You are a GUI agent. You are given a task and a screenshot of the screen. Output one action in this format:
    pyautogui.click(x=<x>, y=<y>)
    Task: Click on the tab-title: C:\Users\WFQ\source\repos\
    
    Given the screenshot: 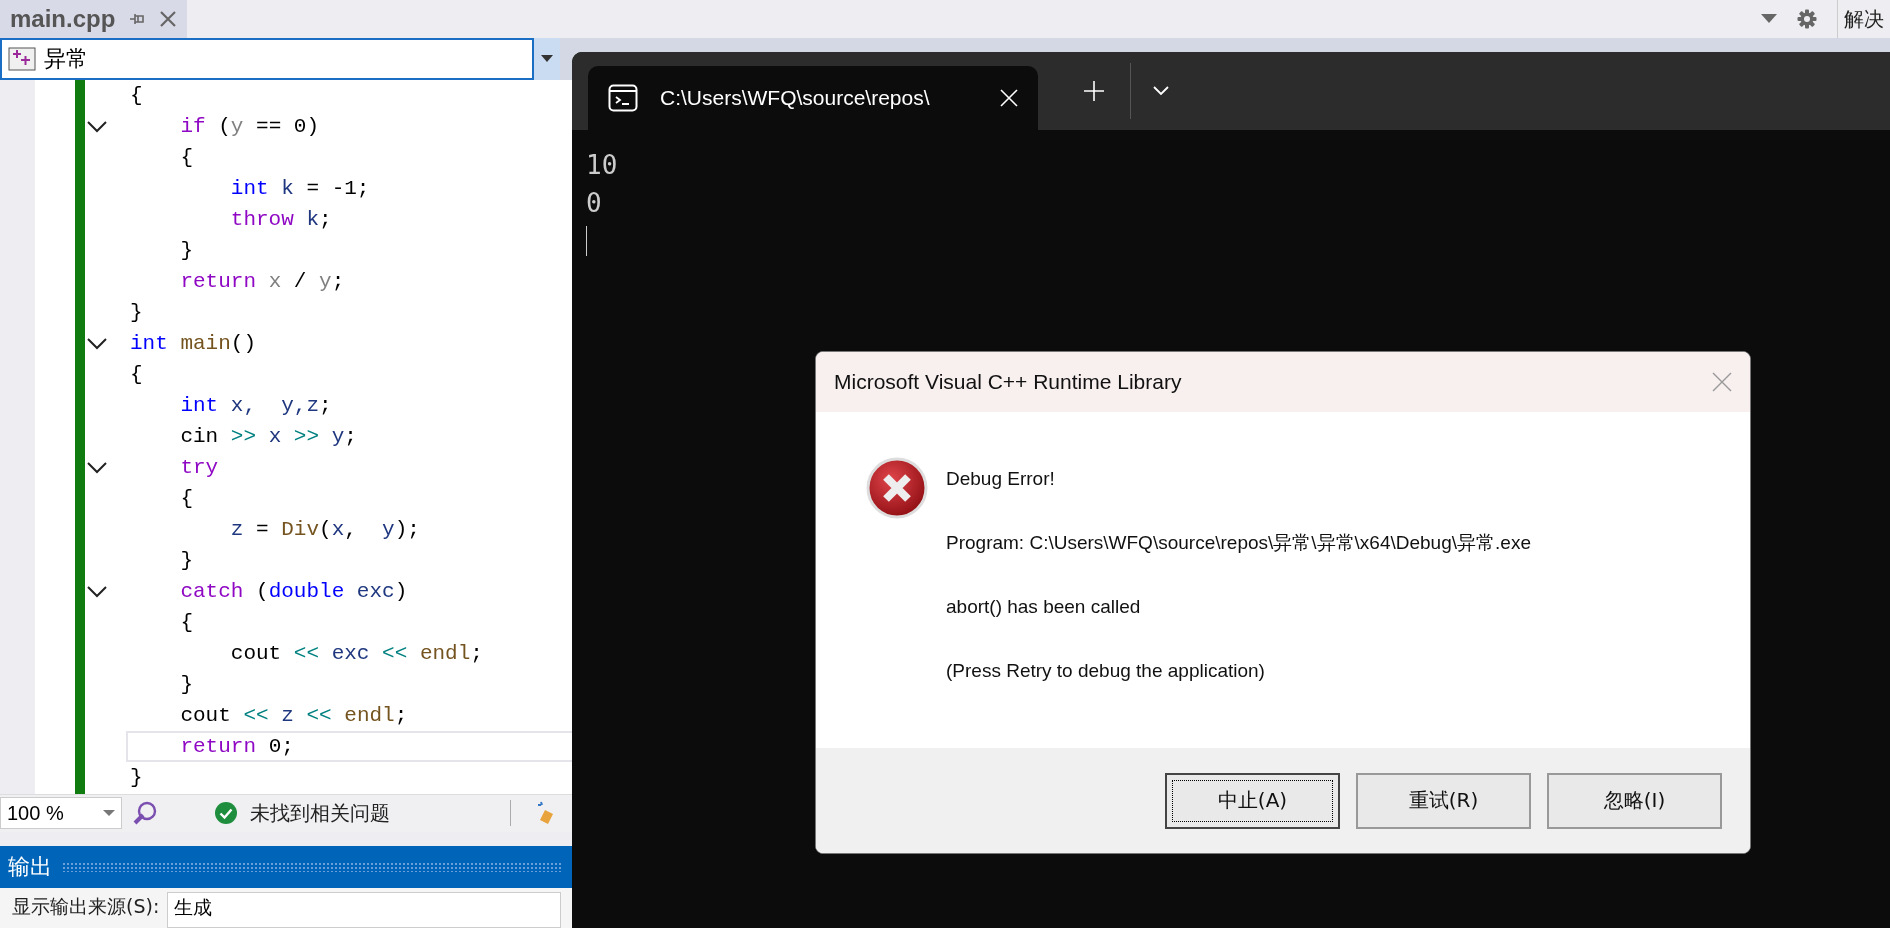 What is the action you would take?
    pyautogui.click(x=795, y=98)
    